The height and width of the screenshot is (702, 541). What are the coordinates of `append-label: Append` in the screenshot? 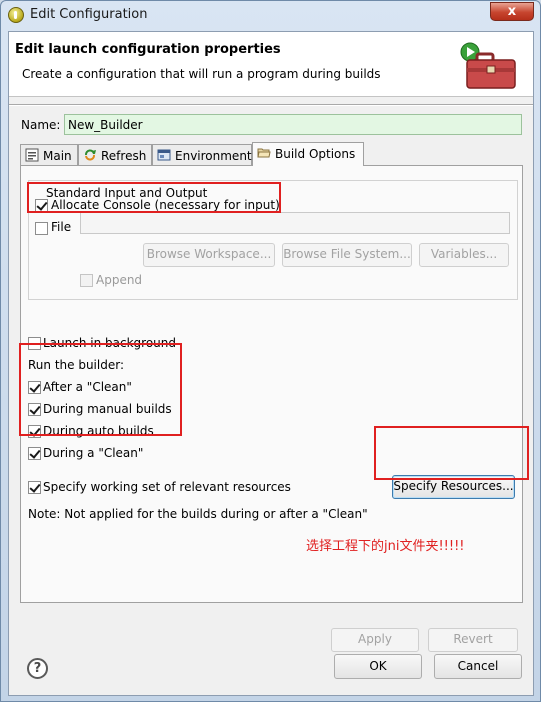 It's located at (119, 280).